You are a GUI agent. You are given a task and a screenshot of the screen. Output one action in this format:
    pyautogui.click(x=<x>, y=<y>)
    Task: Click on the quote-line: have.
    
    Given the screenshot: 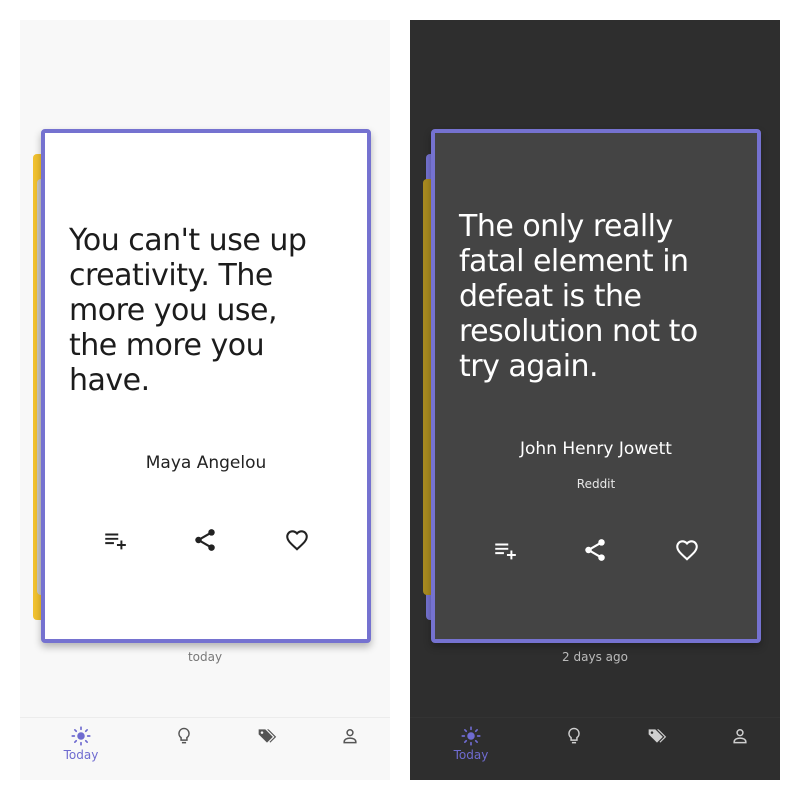 What is the action you would take?
    pyautogui.click(x=109, y=380)
    